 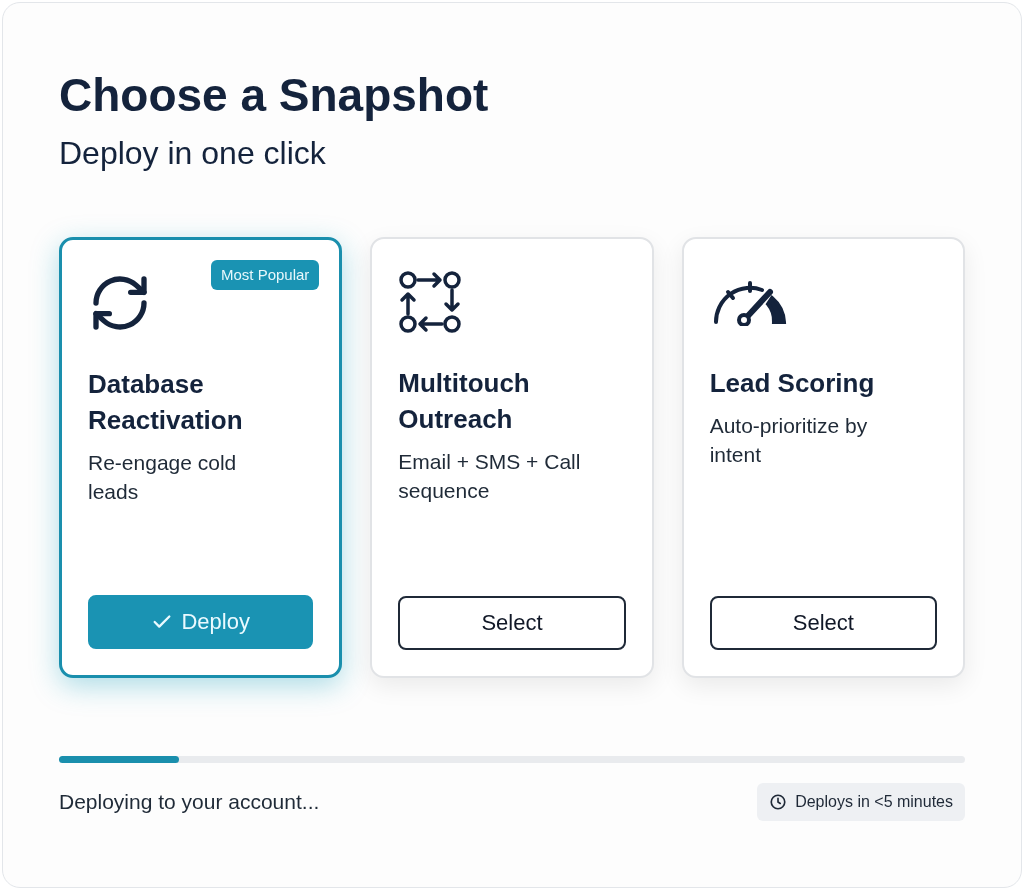 What do you see at coordinates (778, 801) in the screenshot?
I see `clock-icon` at bounding box center [778, 801].